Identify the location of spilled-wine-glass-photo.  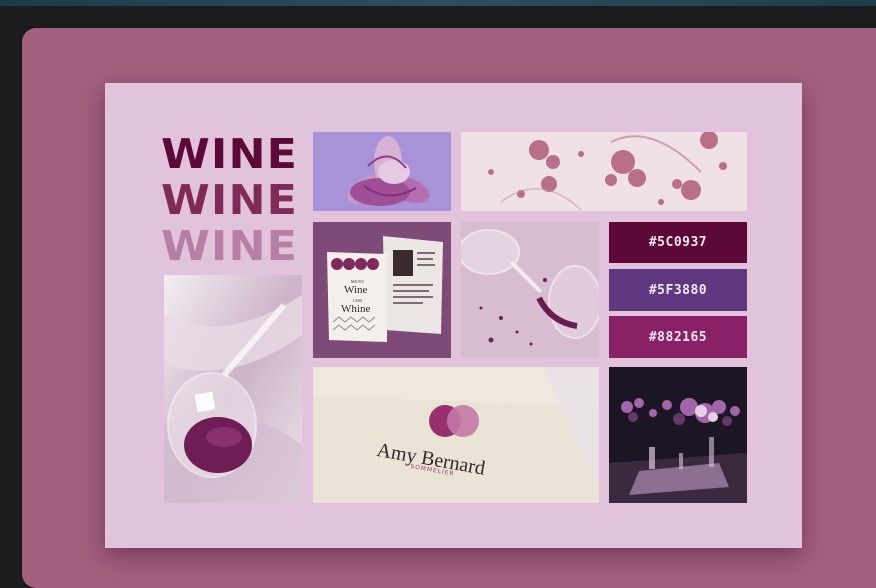
(530, 290).